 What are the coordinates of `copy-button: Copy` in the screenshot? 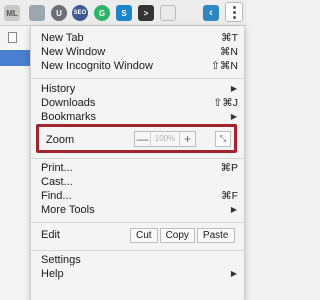 It's located at (177, 235).